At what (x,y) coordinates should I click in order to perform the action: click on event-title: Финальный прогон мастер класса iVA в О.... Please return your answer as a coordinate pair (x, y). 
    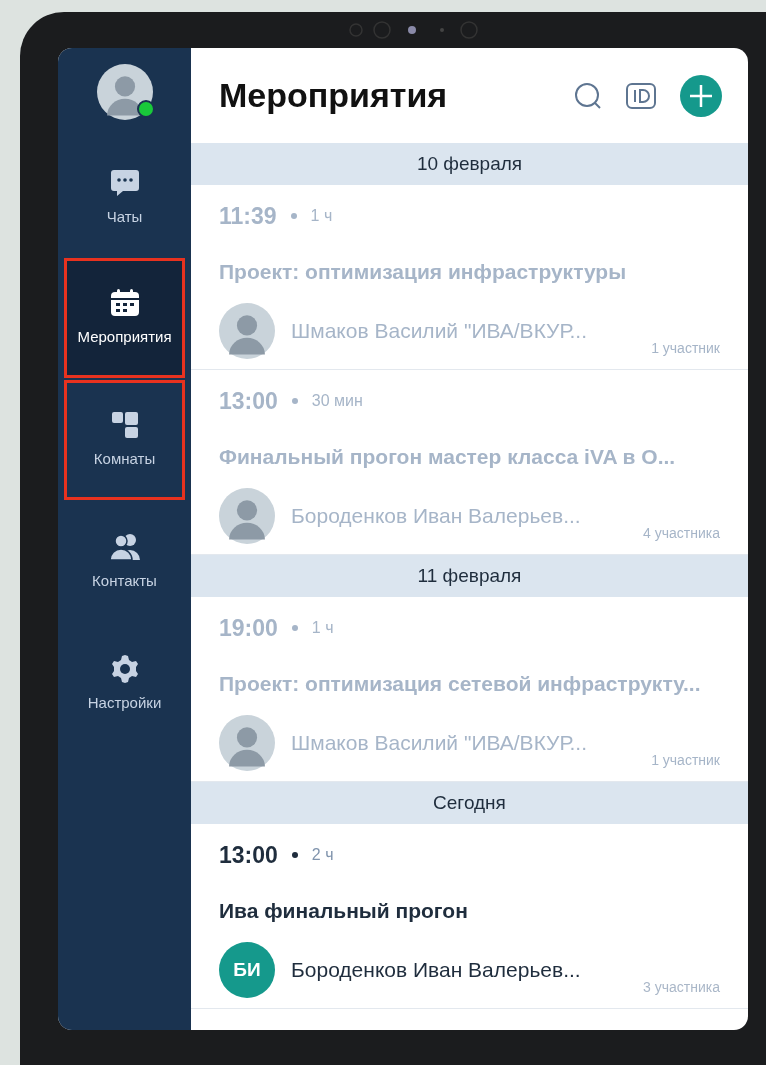
    Looking at the image, I should click on (448, 456).